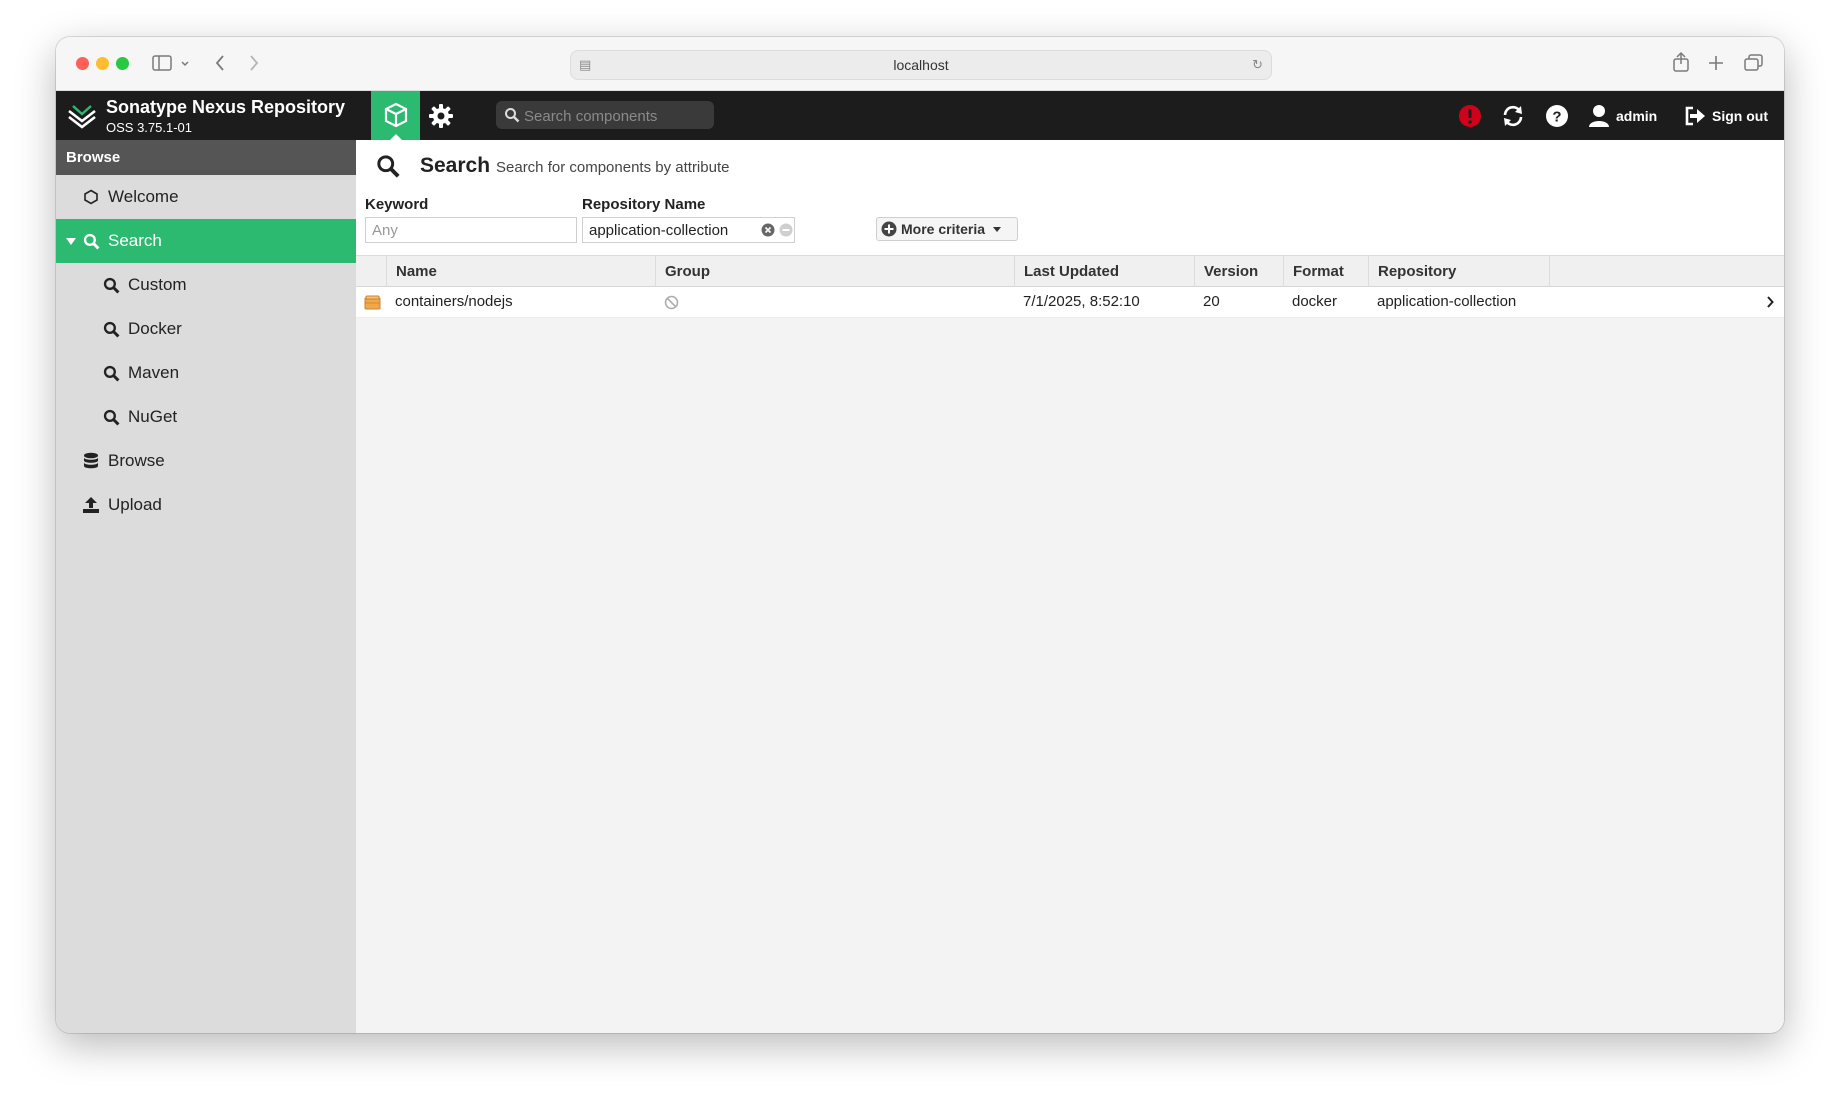 This screenshot has height=1106, width=1840. Describe the element at coordinates (454, 301) in the screenshot. I see `cell-name: containers/nodejs` at that location.